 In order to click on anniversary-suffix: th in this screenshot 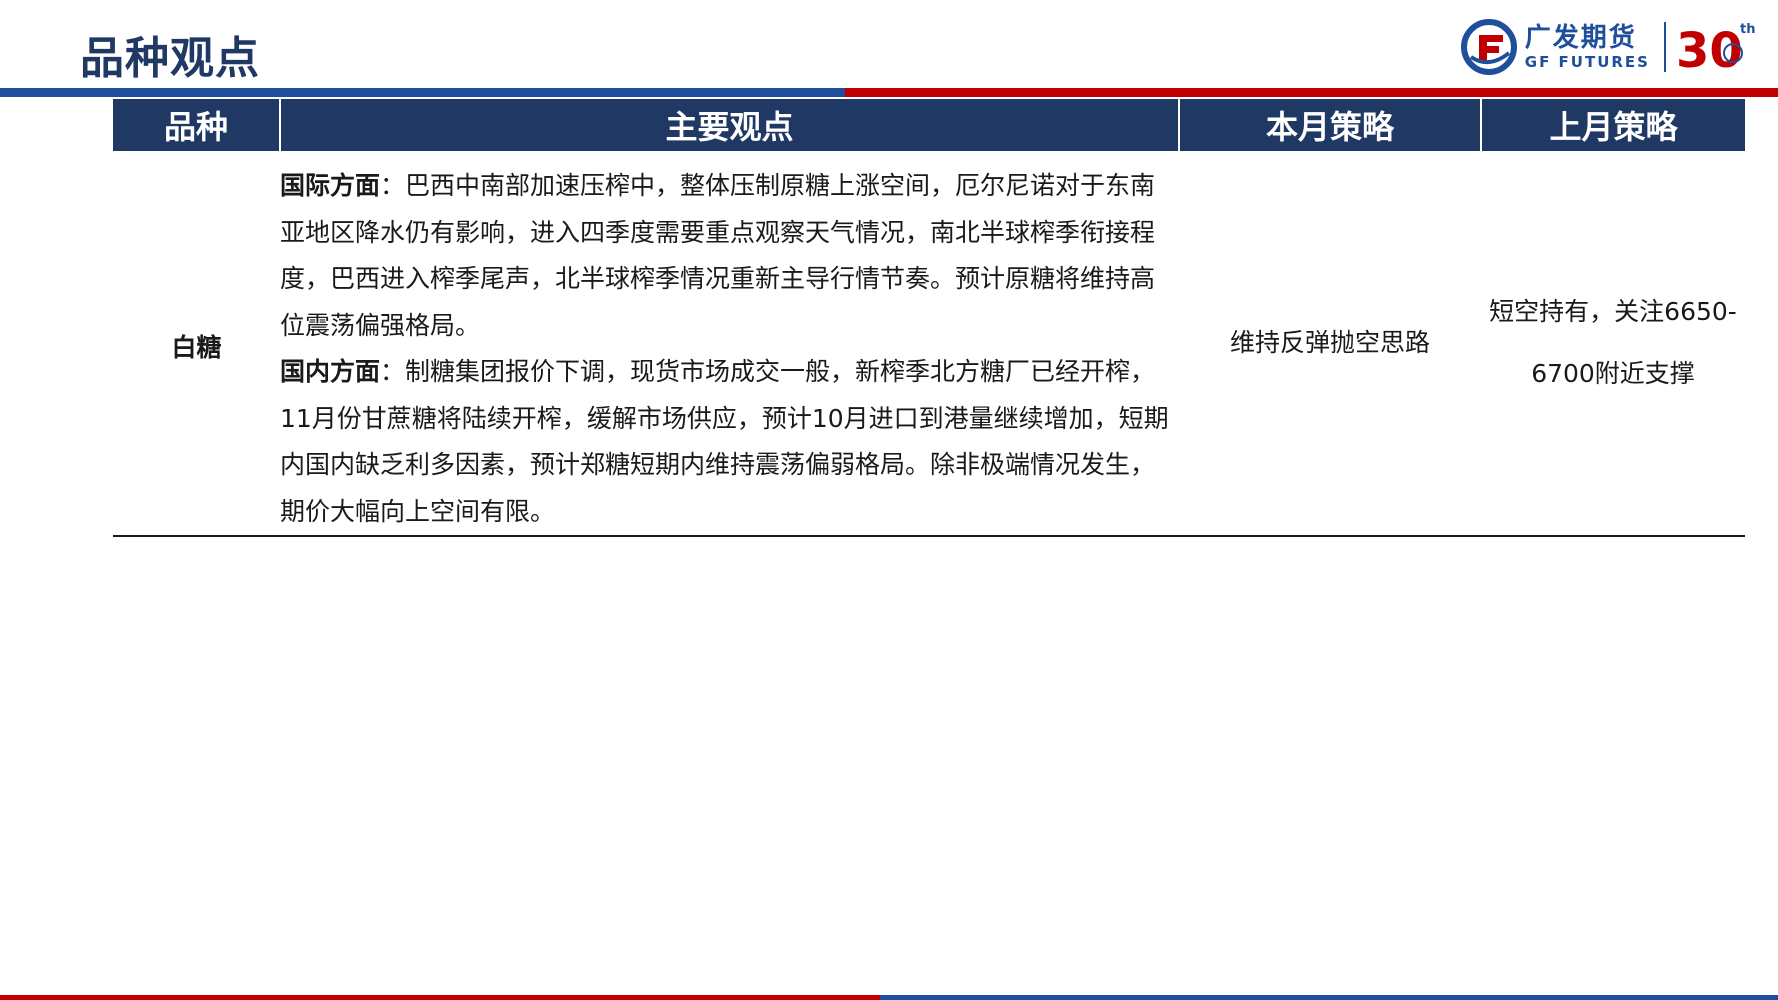, I will do `click(1747, 29)`.